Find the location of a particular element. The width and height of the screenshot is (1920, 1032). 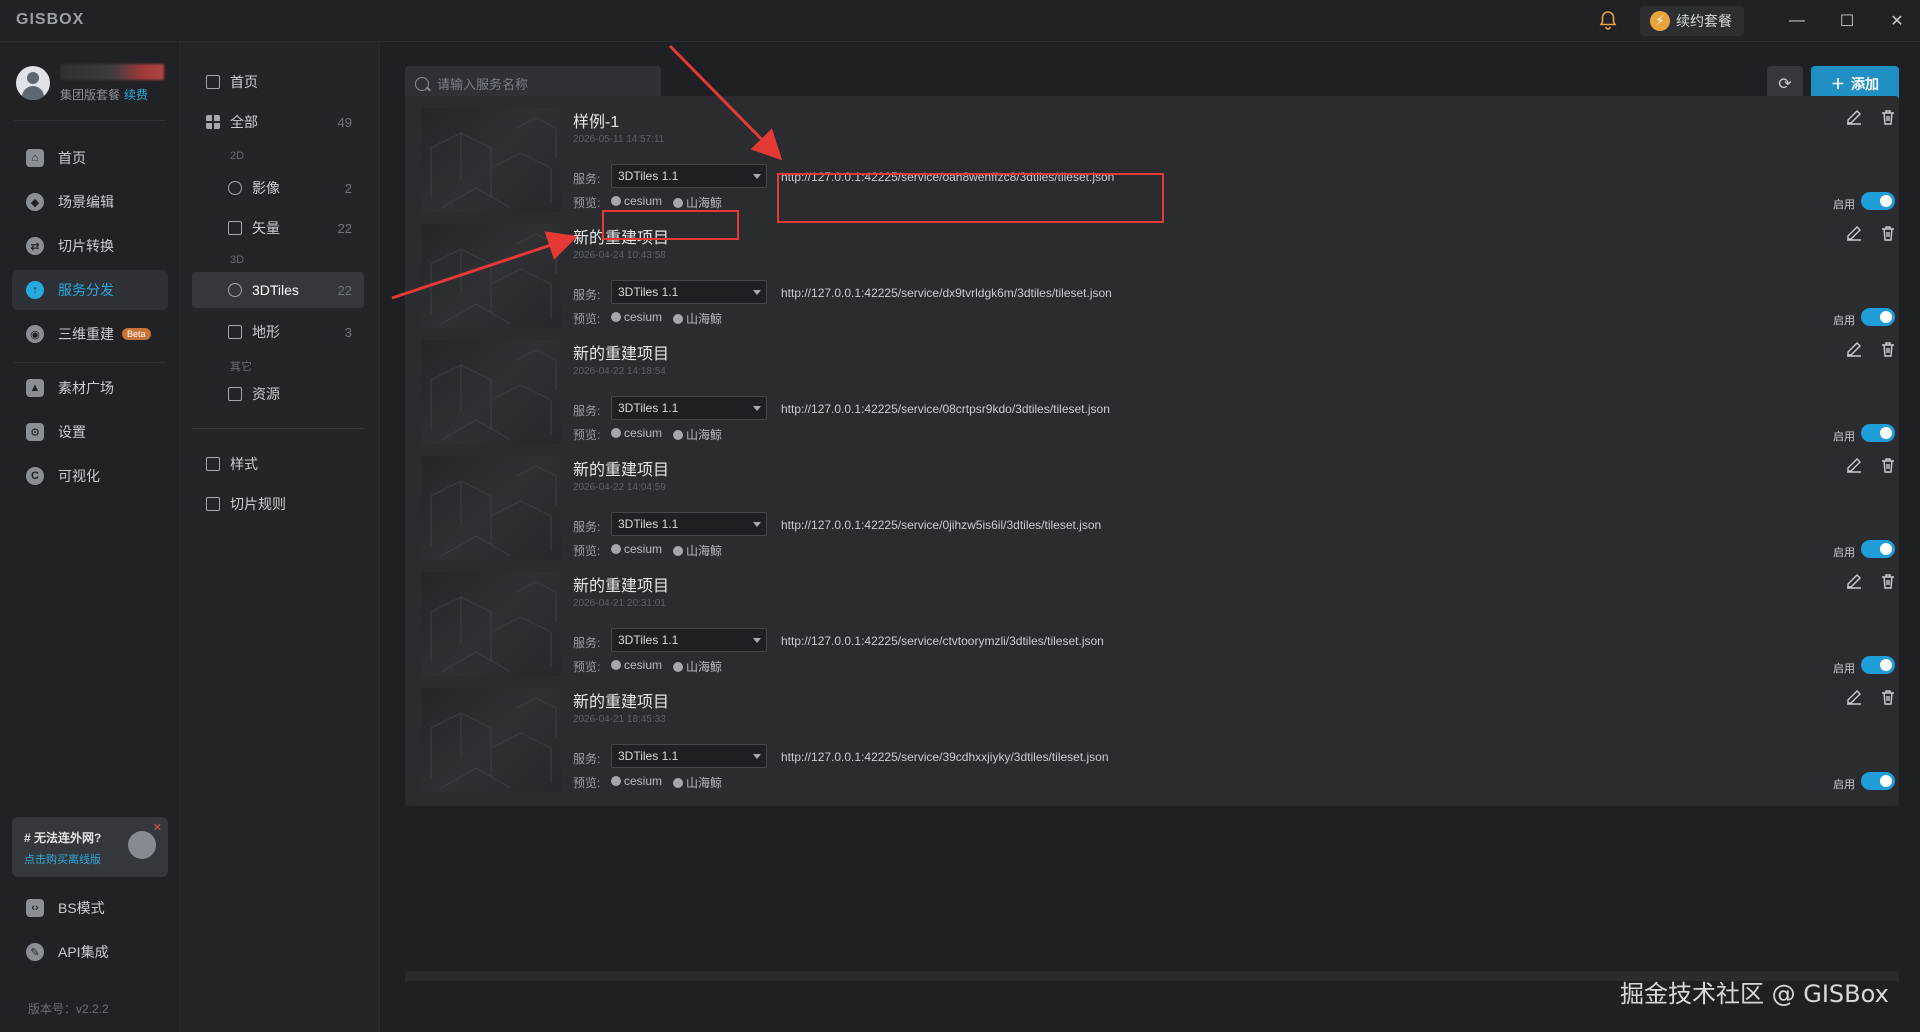

folder-icon is located at coordinates (235, 394).